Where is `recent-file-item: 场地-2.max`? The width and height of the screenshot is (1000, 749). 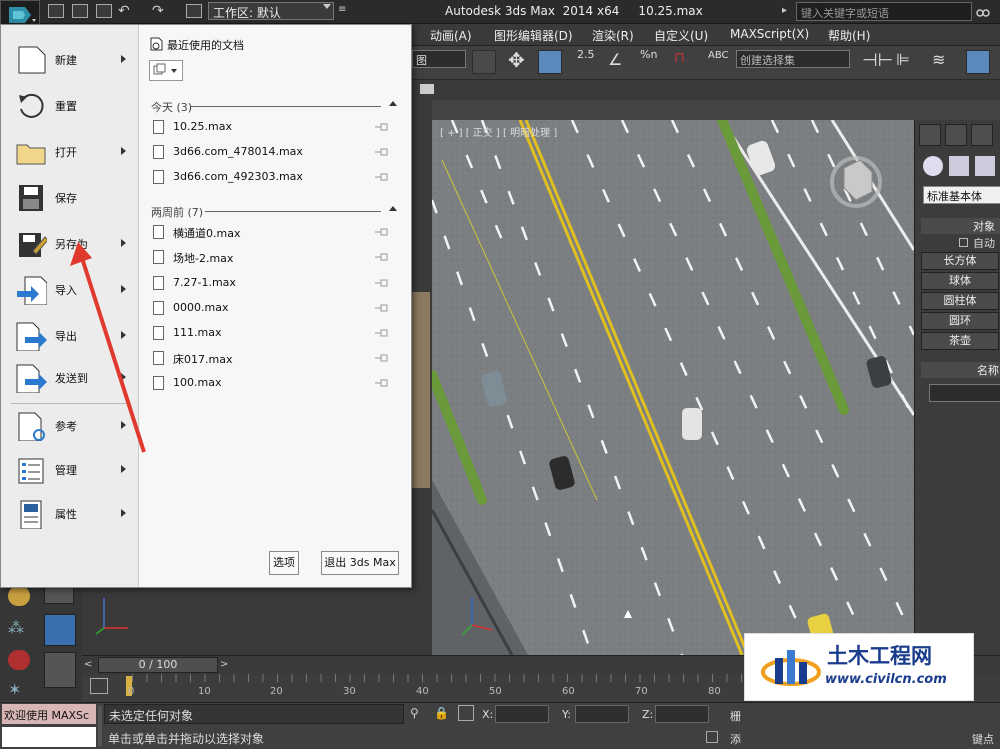 recent-file-item: 场地-2.max is located at coordinates (275, 258).